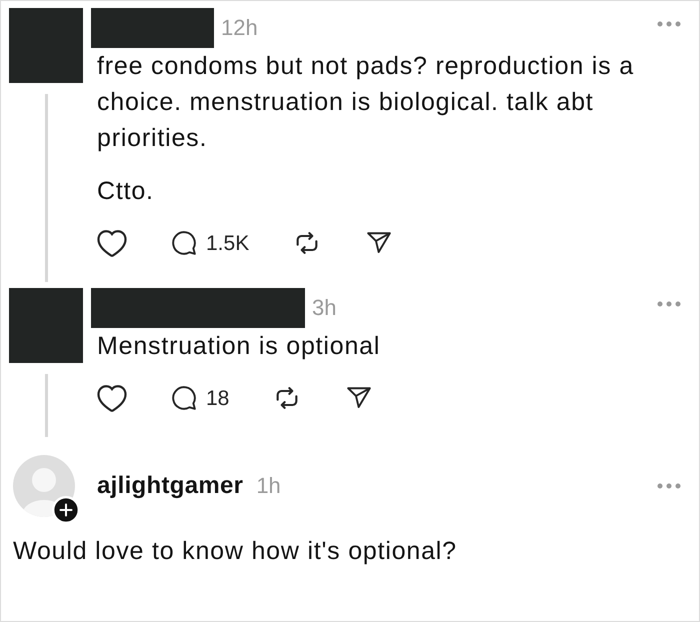 This screenshot has width=700, height=622. I want to click on reply-button: 1.5K, so click(210, 243).